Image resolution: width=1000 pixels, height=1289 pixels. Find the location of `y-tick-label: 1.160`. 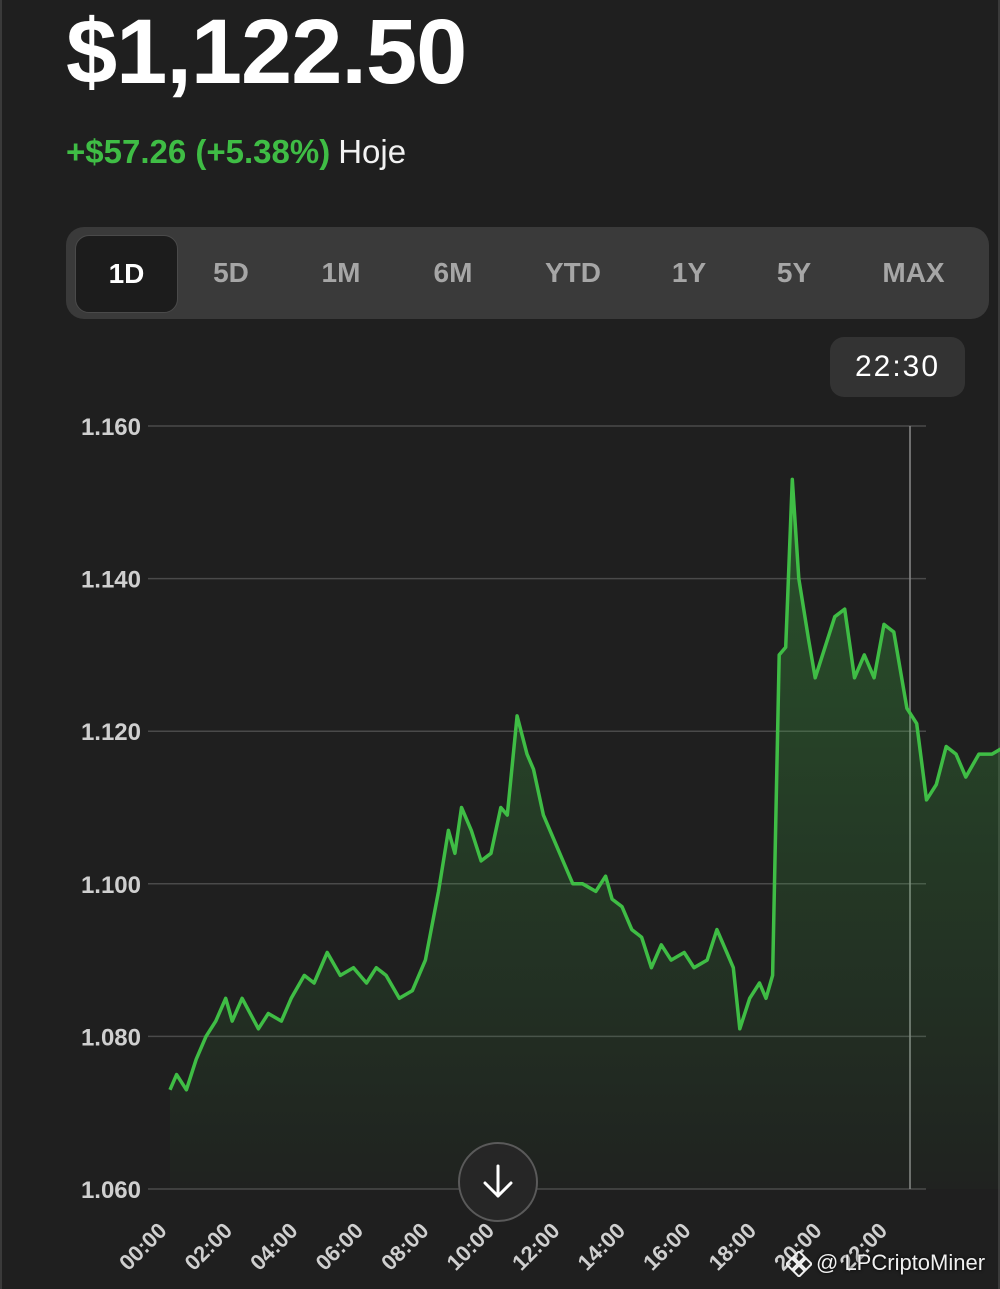

y-tick-label: 1.160 is located at coordinates (111, 427).